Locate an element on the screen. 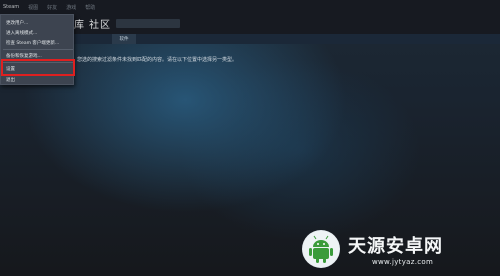 This screenshot has height=276, width=500. menu-friends: 好友 is located at coordinates (52, 7).